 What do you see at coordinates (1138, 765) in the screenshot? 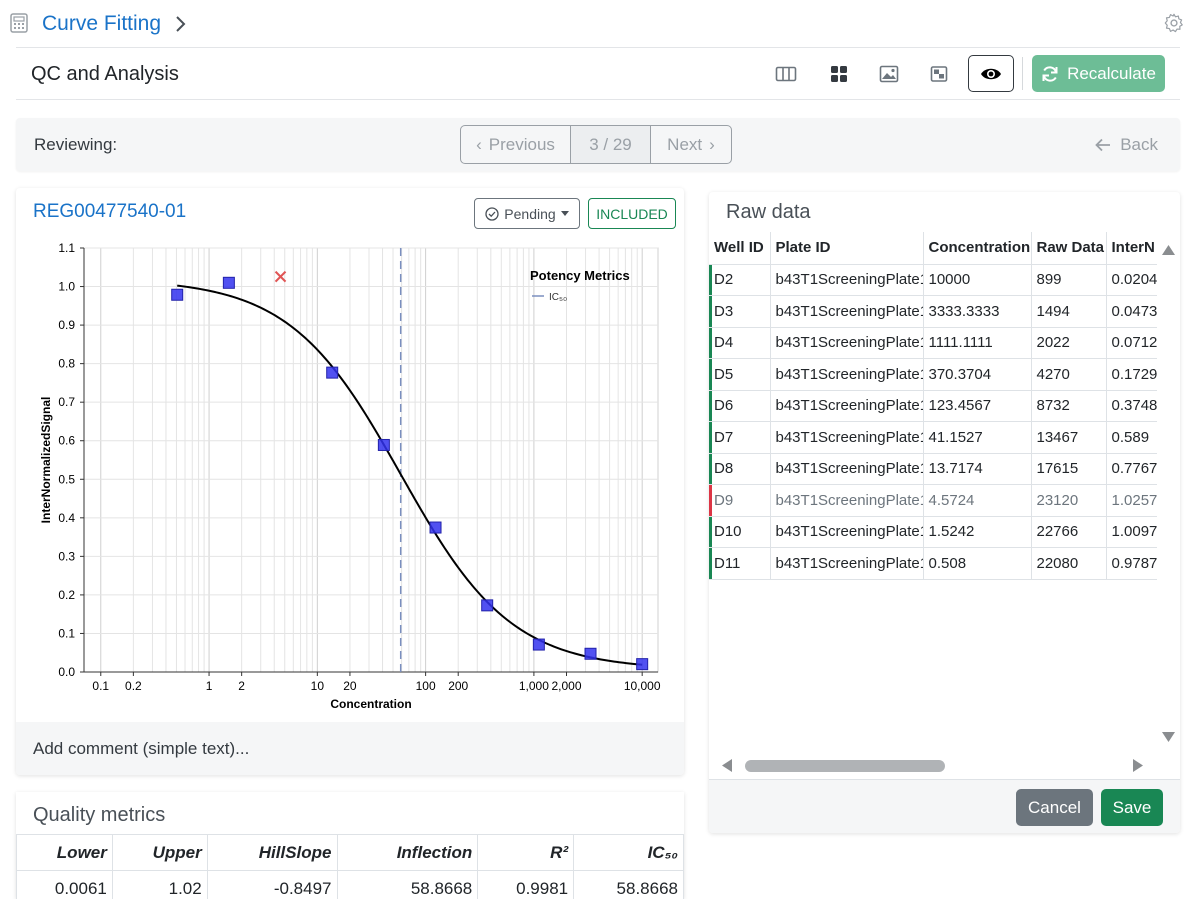
I see `scroll-right-icon` at bounding box center [1138, 765].